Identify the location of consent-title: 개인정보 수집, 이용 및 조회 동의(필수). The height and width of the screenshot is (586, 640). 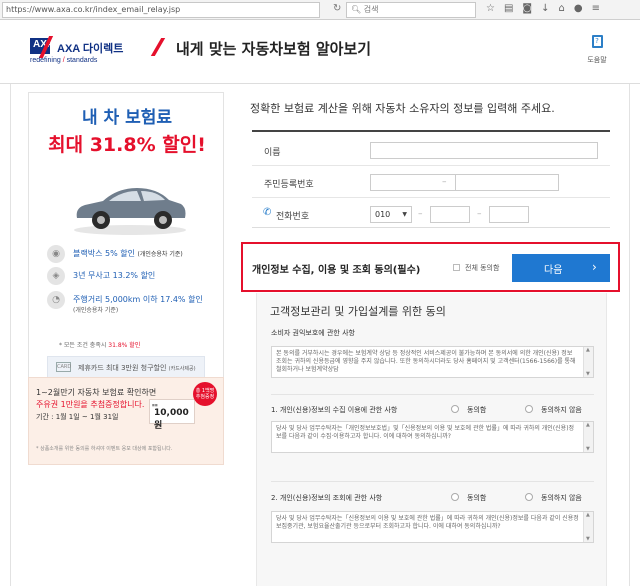
(336, 270).